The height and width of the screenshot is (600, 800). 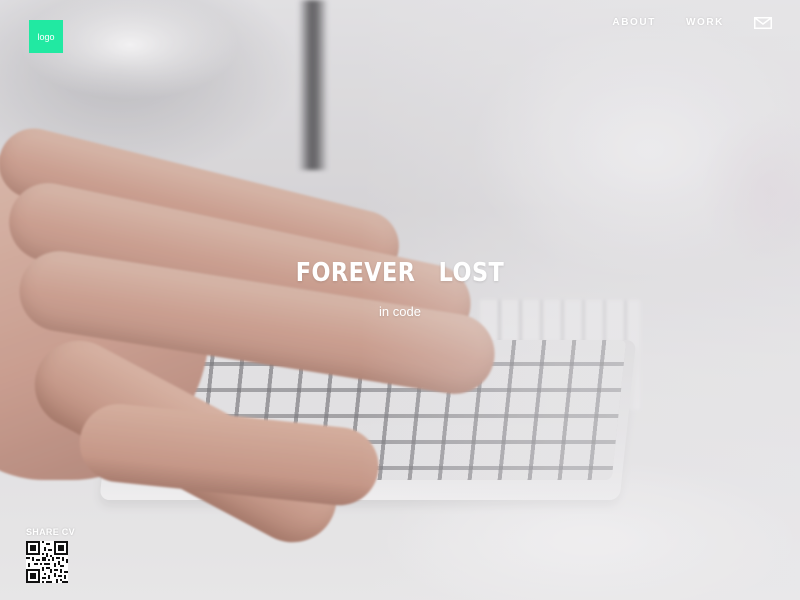 What do you see at coordinates (50, 532) in the screenshot?
I see `share-cv-label: SHARE CV` at bounding box center [50, 532].